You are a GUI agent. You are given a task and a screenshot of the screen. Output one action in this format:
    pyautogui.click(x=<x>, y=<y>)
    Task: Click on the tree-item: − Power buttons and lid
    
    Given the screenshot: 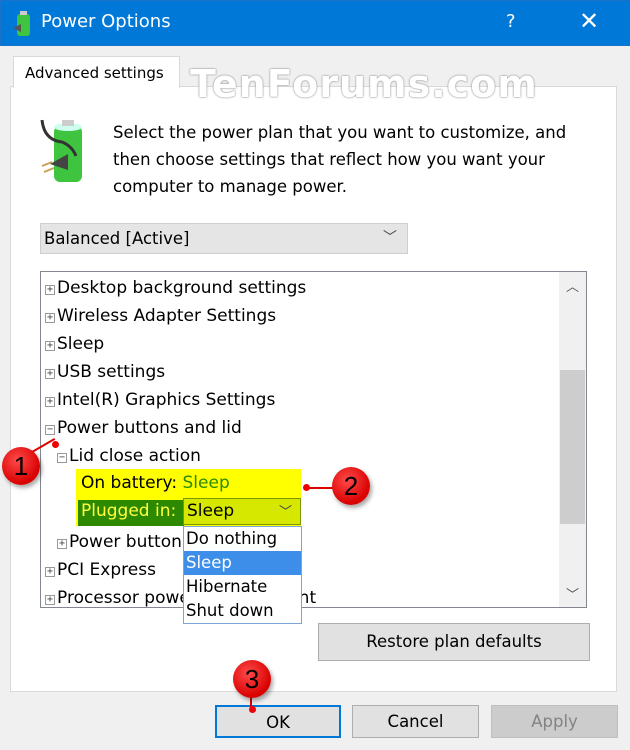 What is the action you would take?
    pyautogui.click(x=143, y=428)
    